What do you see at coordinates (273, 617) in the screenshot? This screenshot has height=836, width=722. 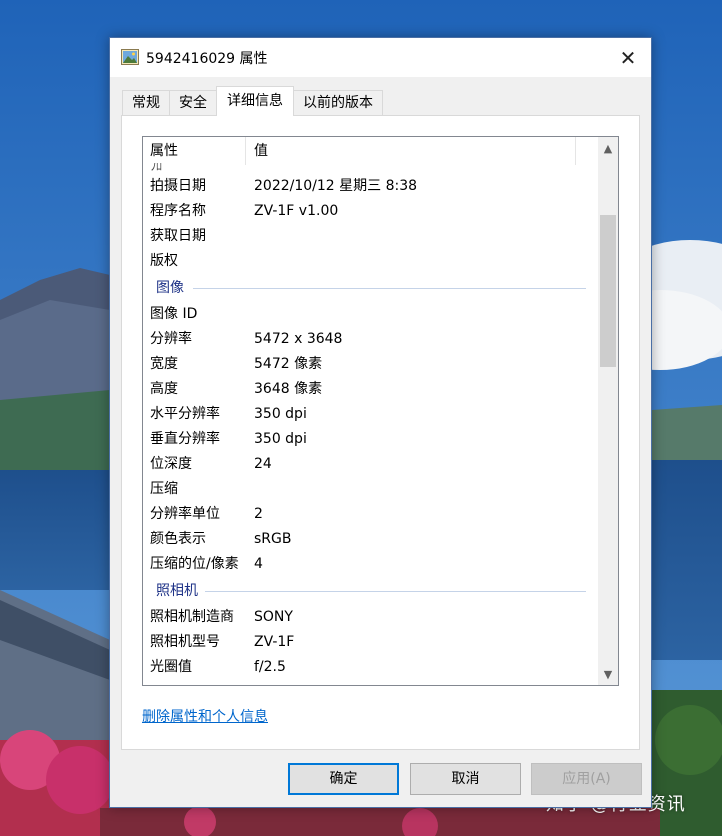 I see `property-value: SONY` at bounding box center [273, 617].